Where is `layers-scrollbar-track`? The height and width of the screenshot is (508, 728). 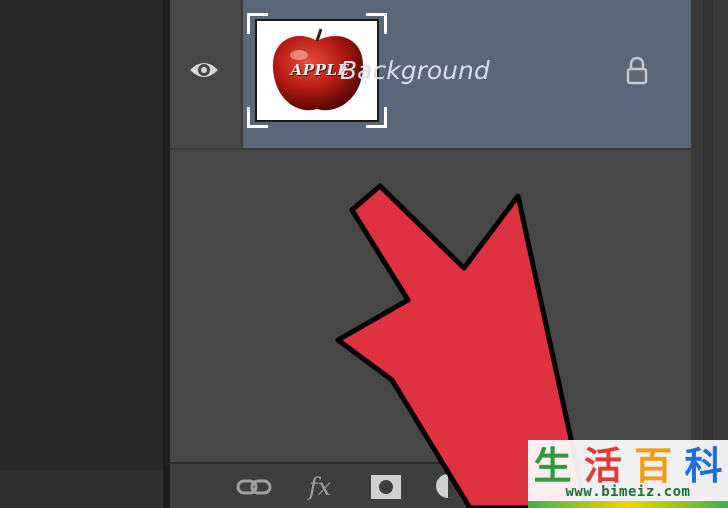 layers-scrollbar-track is located at coordinates (708, 230).